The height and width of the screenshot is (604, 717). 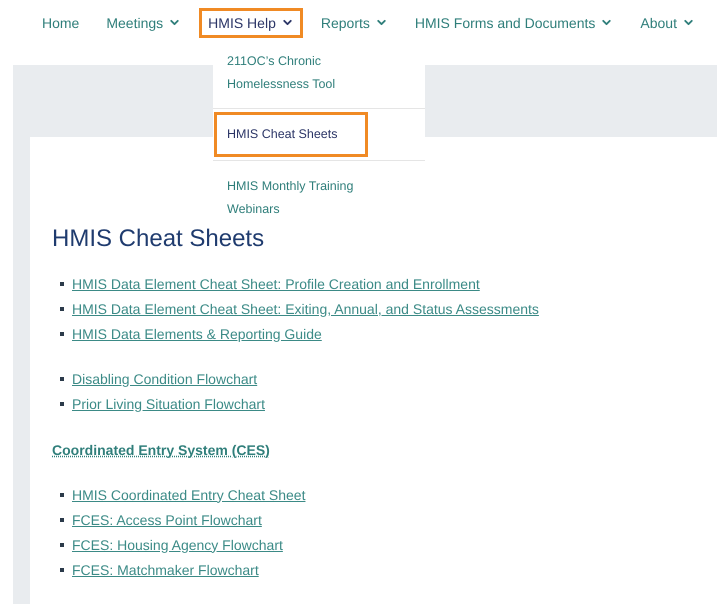 What do you see at coordinates (251, 23) in the screenshot?
I see `nav-link: HMIS Help` at bounding box center [251, 23].